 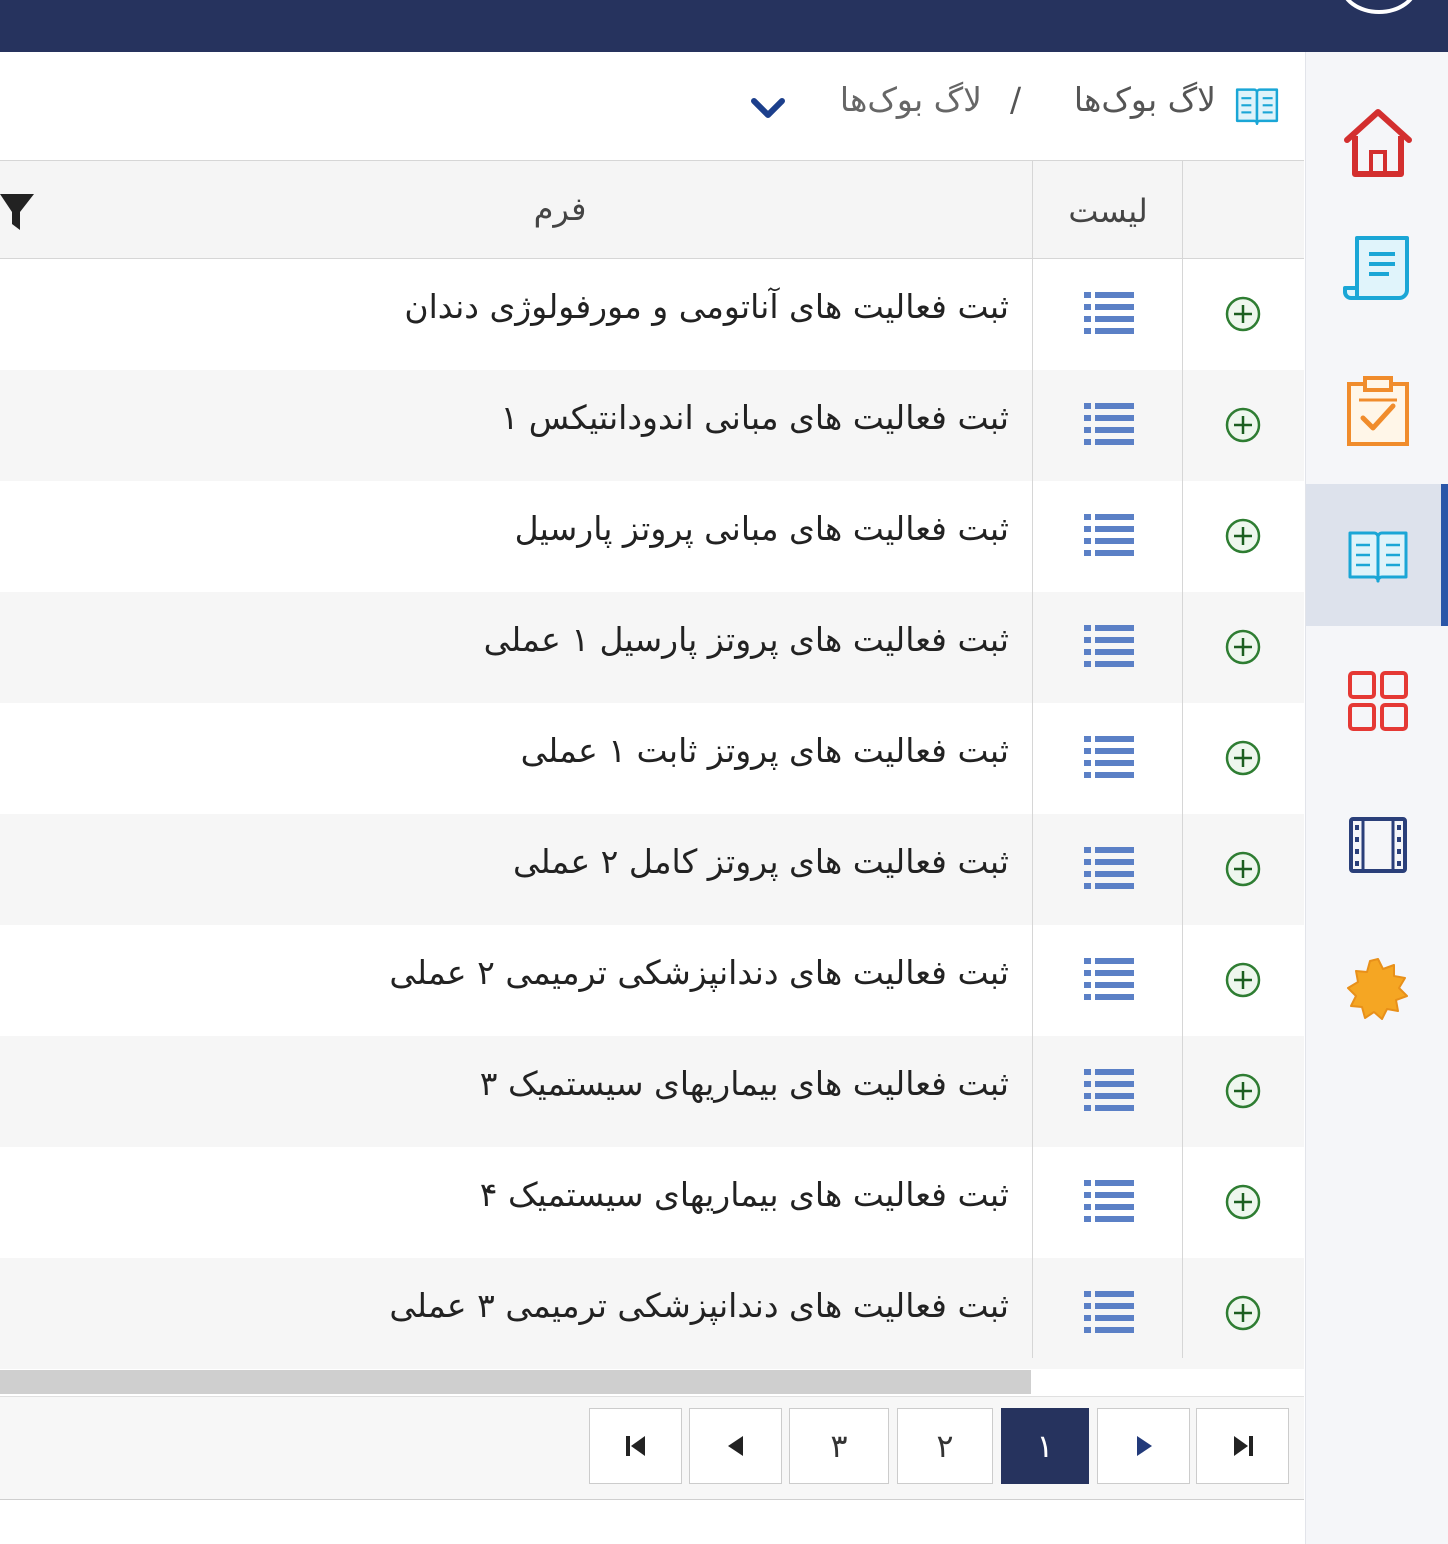 I want to click on logbook-icon, so click(x=1257, y=106).